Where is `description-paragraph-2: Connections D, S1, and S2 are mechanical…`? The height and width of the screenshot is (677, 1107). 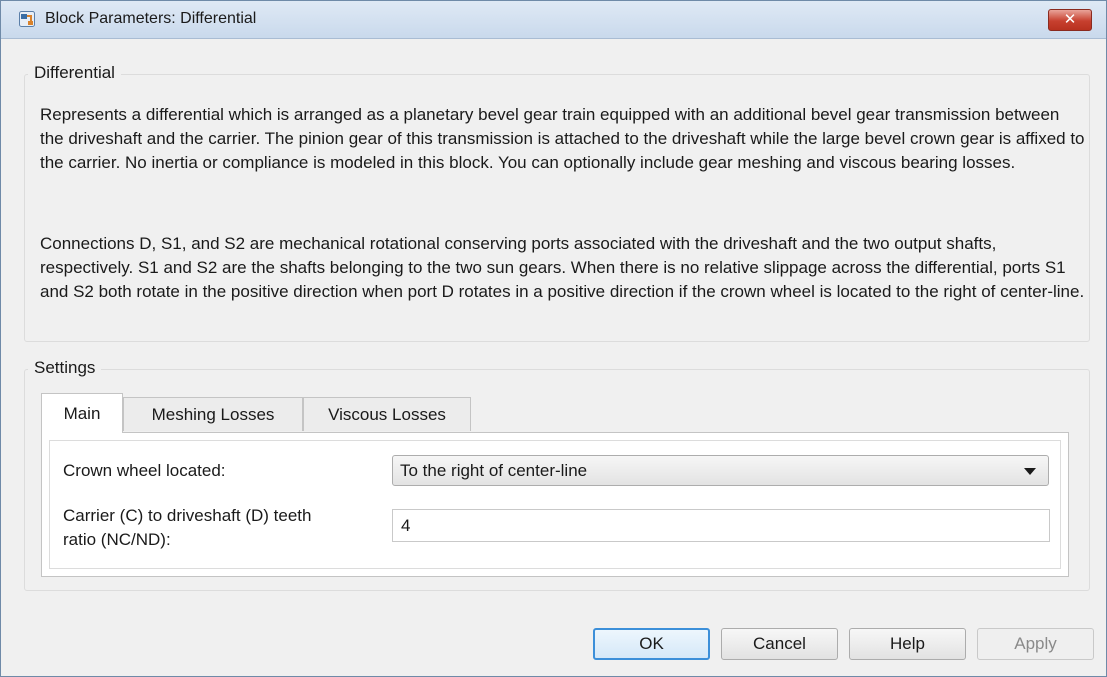 description-paragraph-2: Connections D, S1, and S2 are mechanical… is located at coordinates (562, 267).